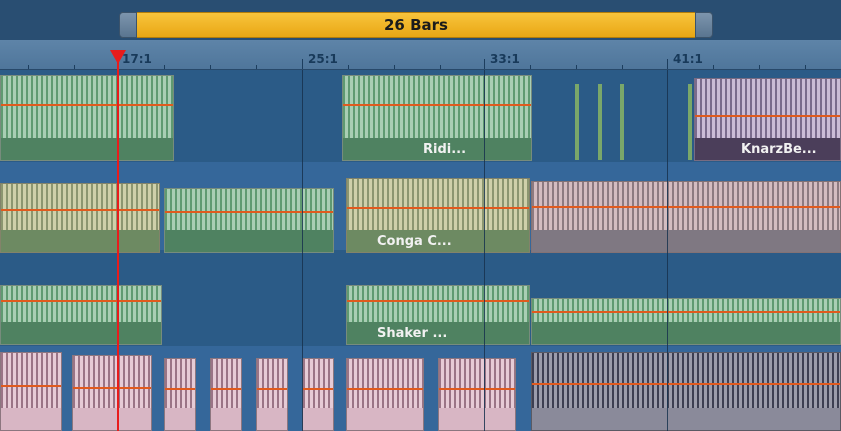  What do you see at coordinates (704, 25) in the screenshot?
I see `loop-end-handle` at bounding box center [704, 25].